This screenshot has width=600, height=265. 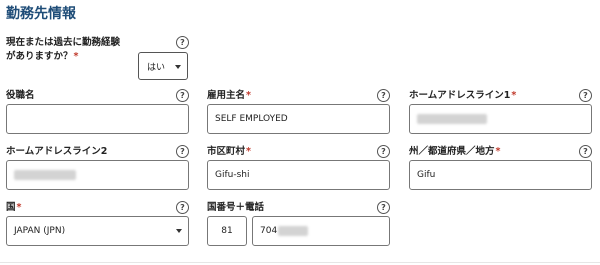 I want to click on address-line2-field: ホームアドレスライン2 ?, so click(x=97, y=168).